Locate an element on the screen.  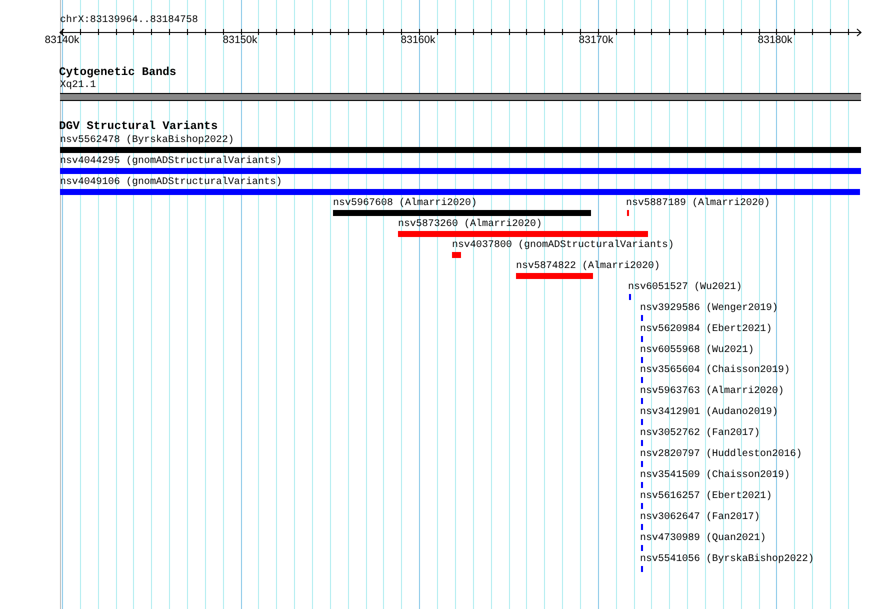
variant-label: nsv3052762 (Fan2017) is located at coordinates (700, 434).